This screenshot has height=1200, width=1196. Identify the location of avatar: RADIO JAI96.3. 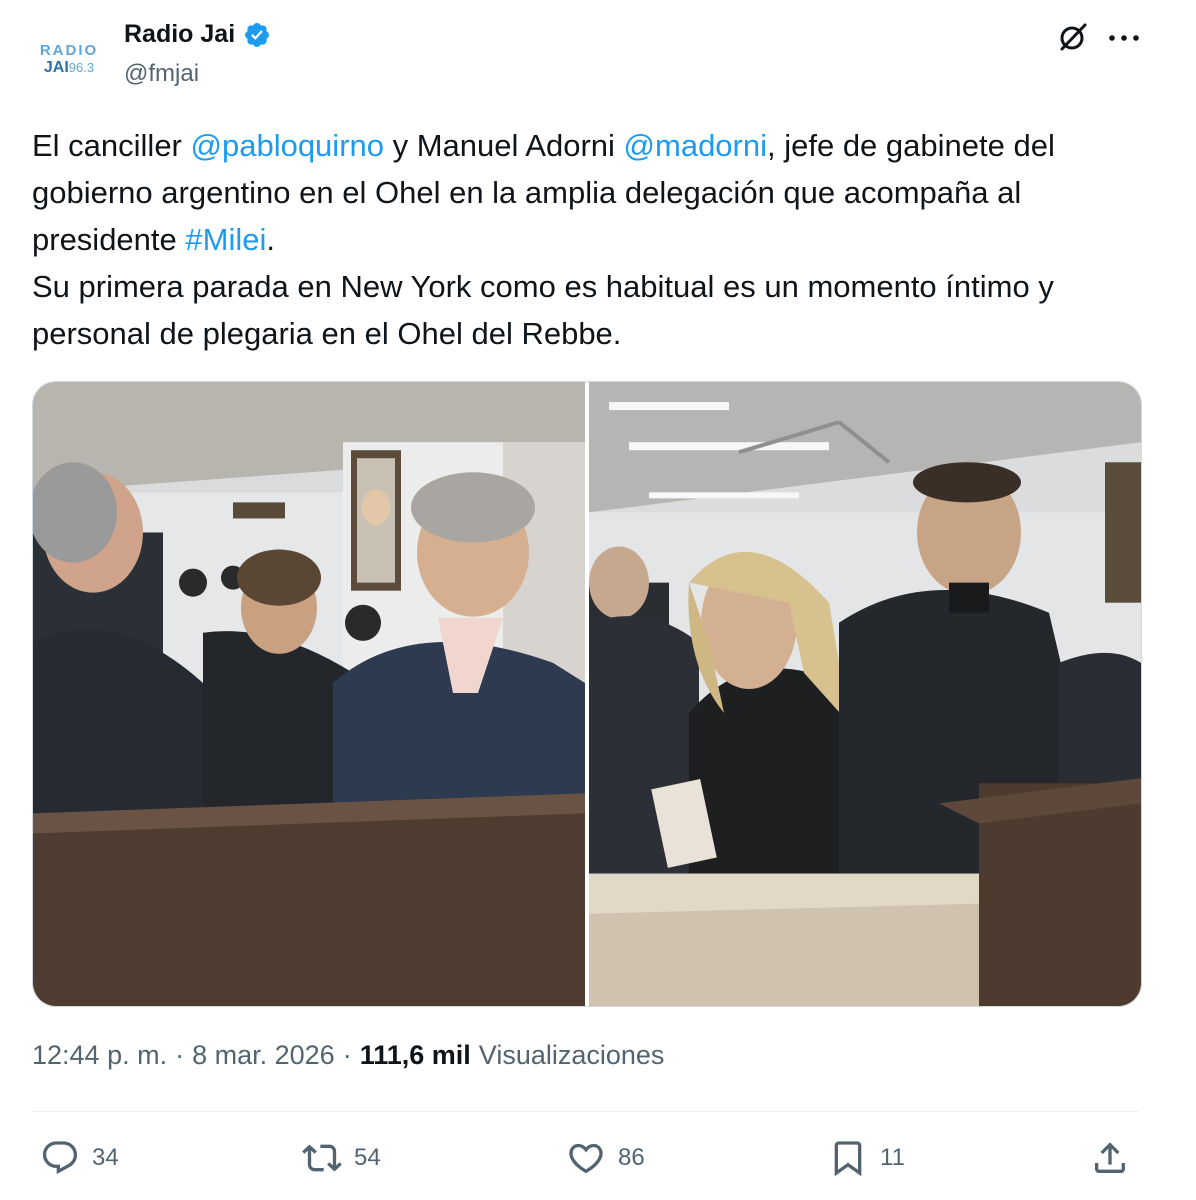
(69, 59).